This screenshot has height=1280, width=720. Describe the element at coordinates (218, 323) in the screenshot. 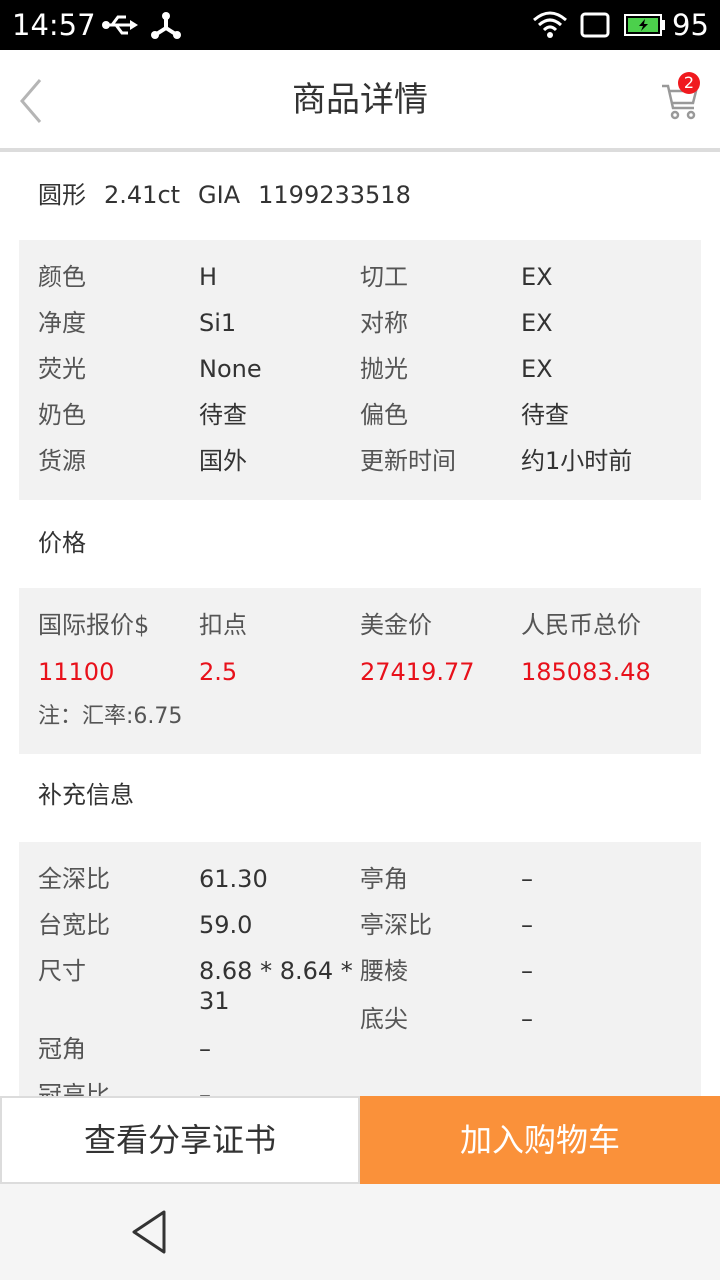

I see `spec-value: Si1` at that location.